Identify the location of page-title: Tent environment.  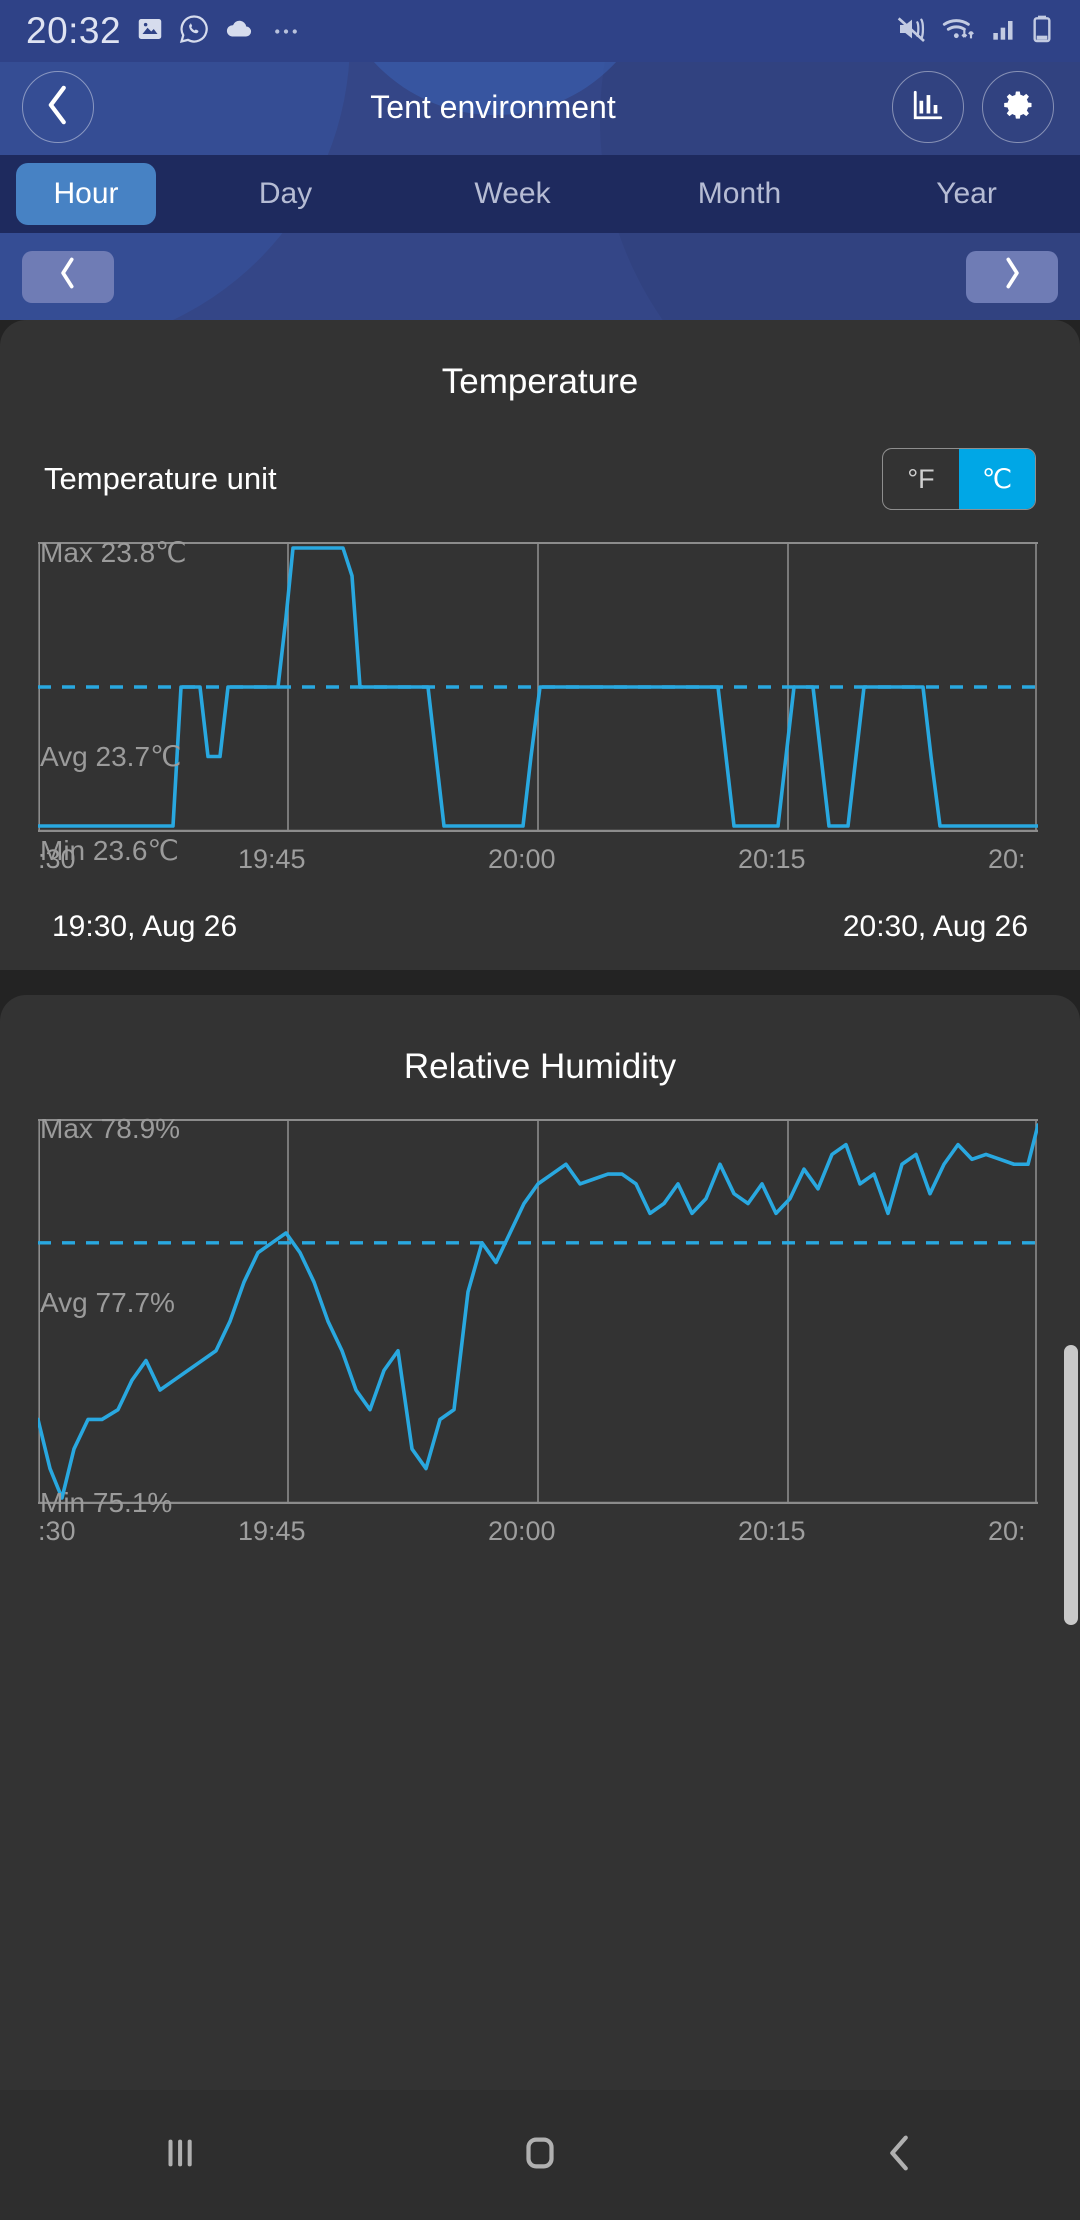
(493, 106).